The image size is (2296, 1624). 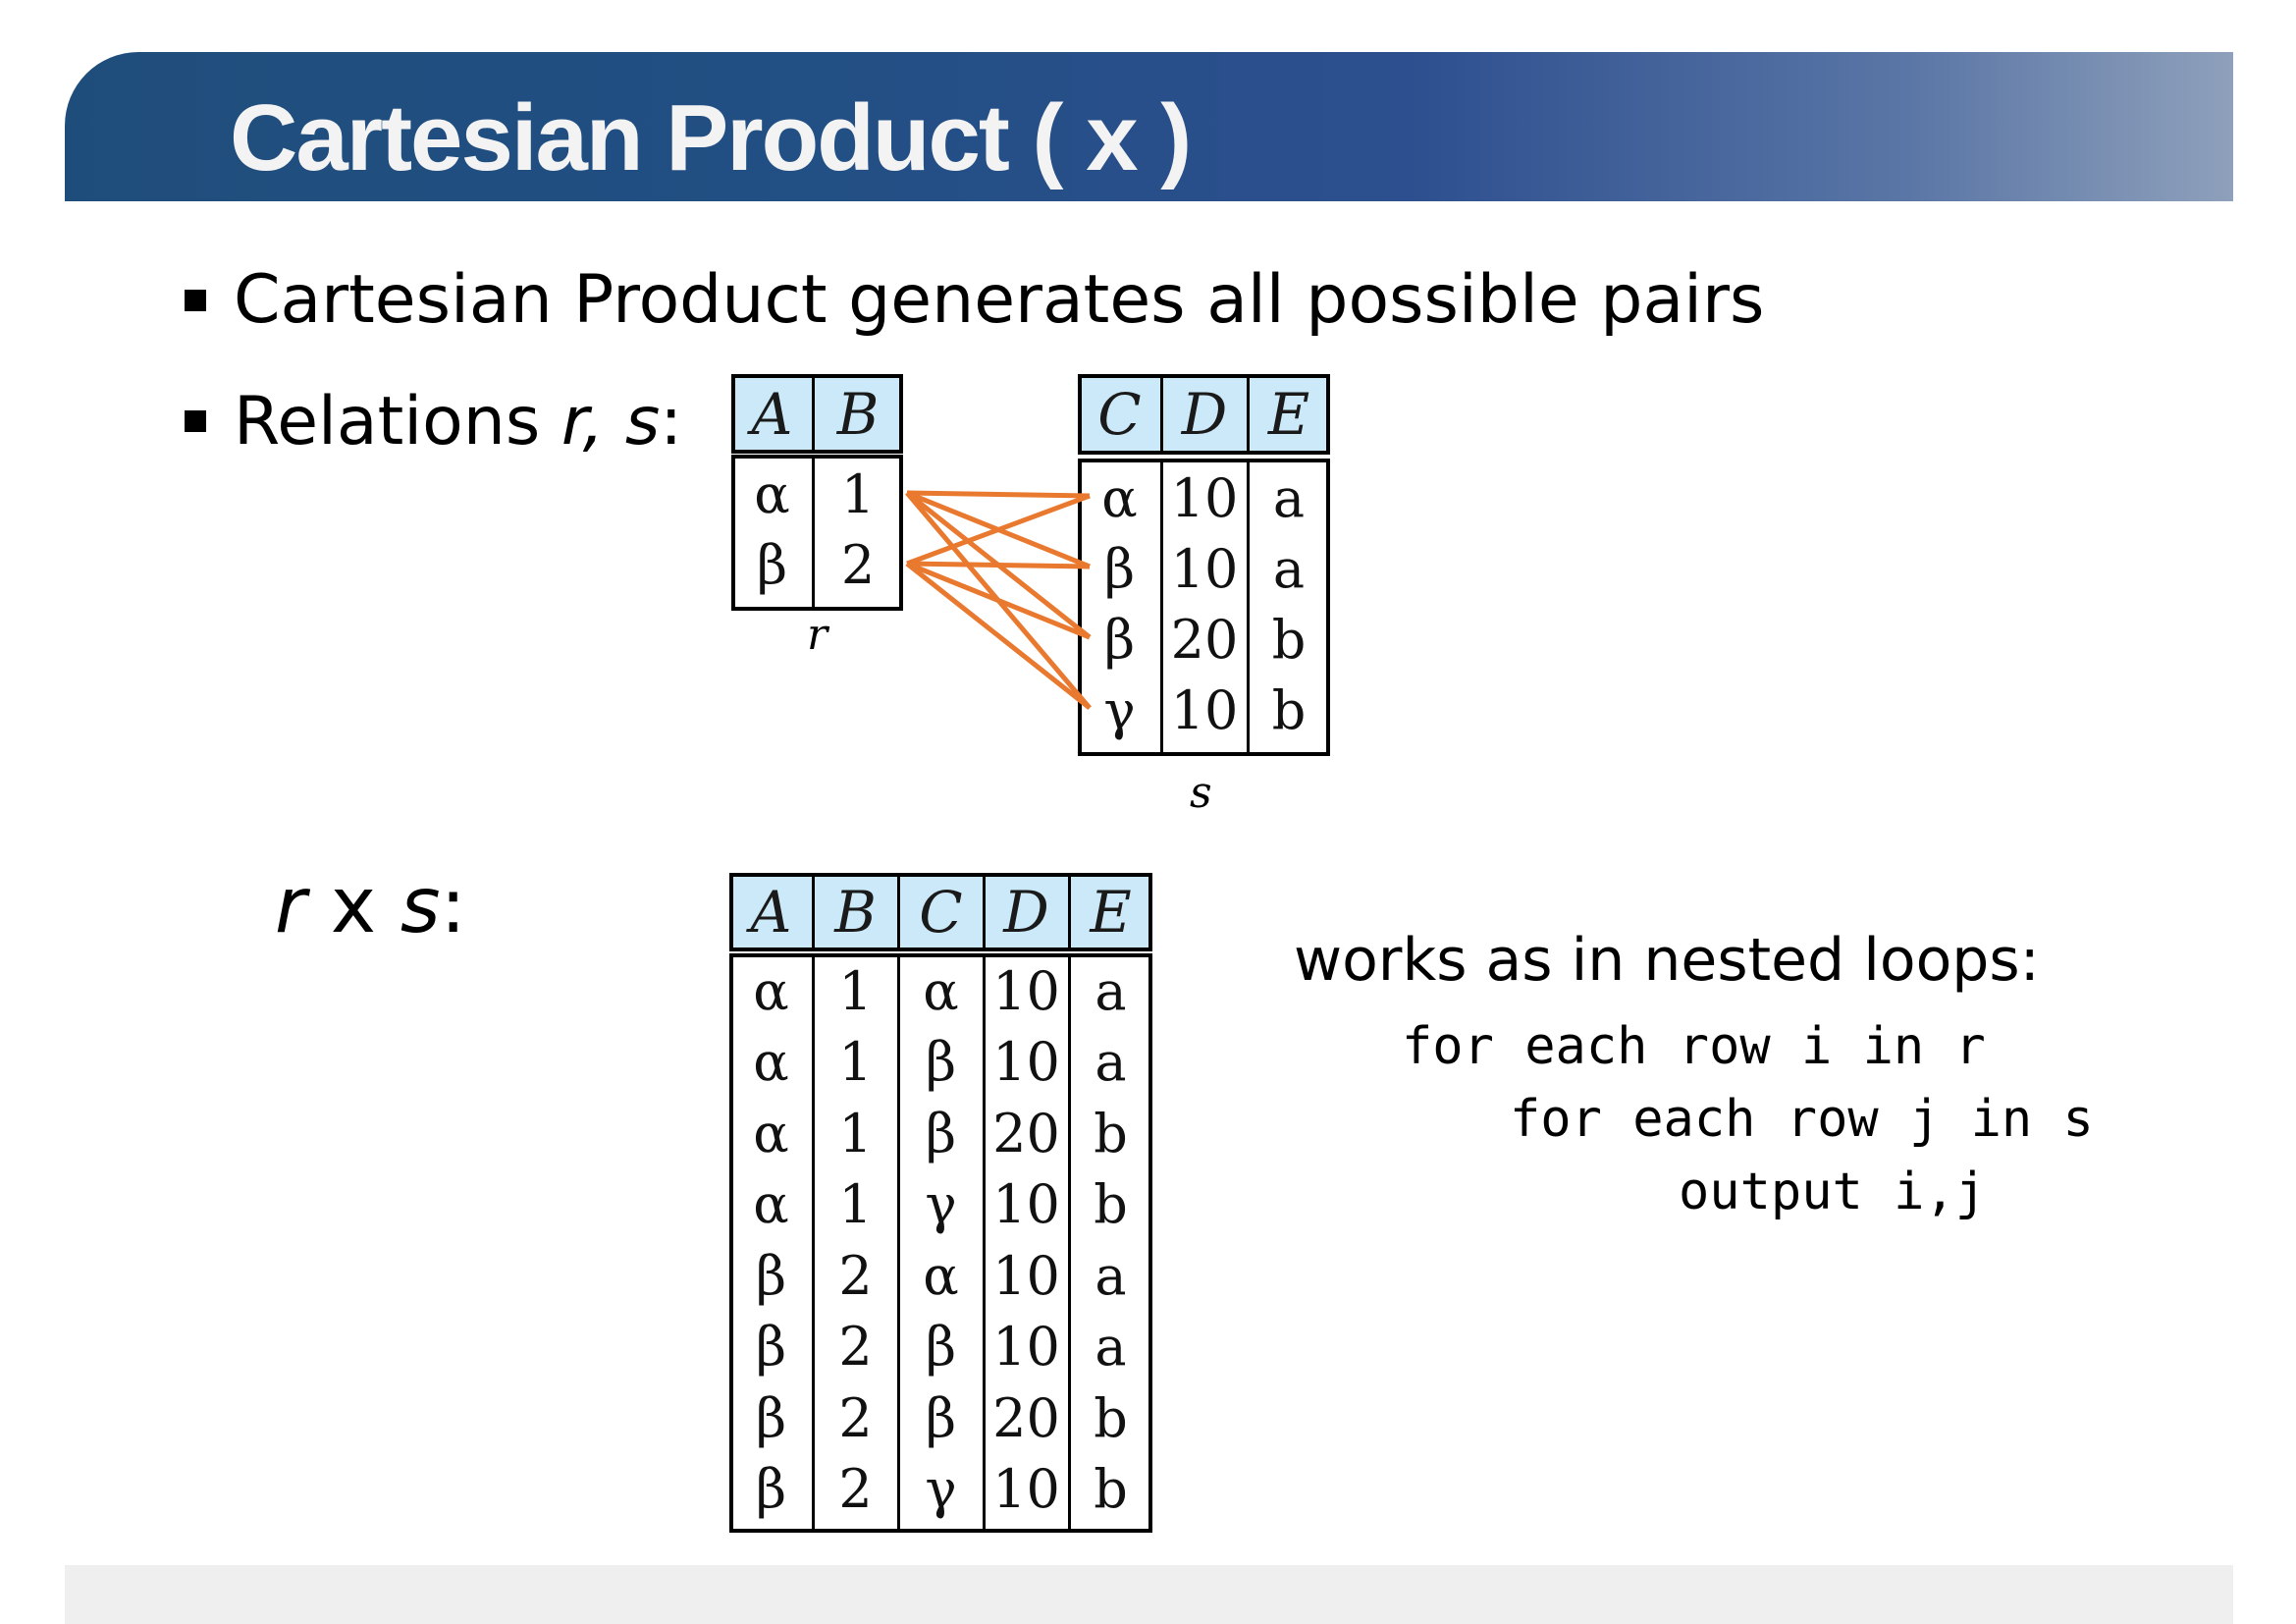 What do you see at coordinates (1667, 960) in the screenshot?
I see `nested-loops-heading: works as in nested loops:` at bounding box center [1667, 960].